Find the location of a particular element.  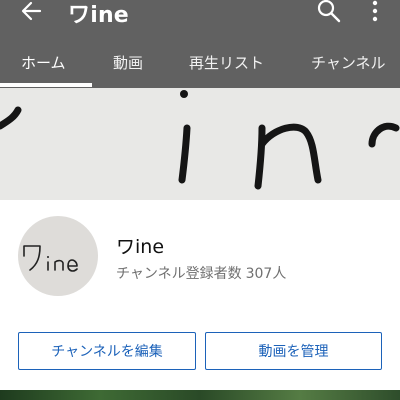

subscriber-number: 307人 is located at coordinates (266, 274).